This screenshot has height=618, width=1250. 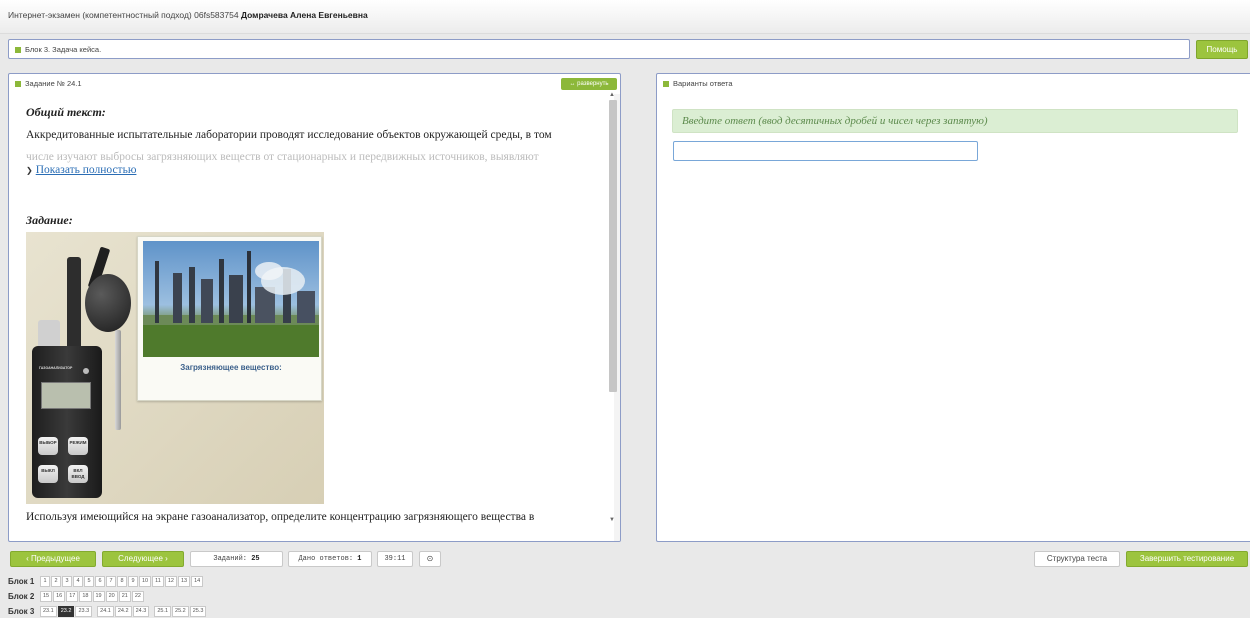 I want to click on timer: 39:11, so click(x=395, y=559).